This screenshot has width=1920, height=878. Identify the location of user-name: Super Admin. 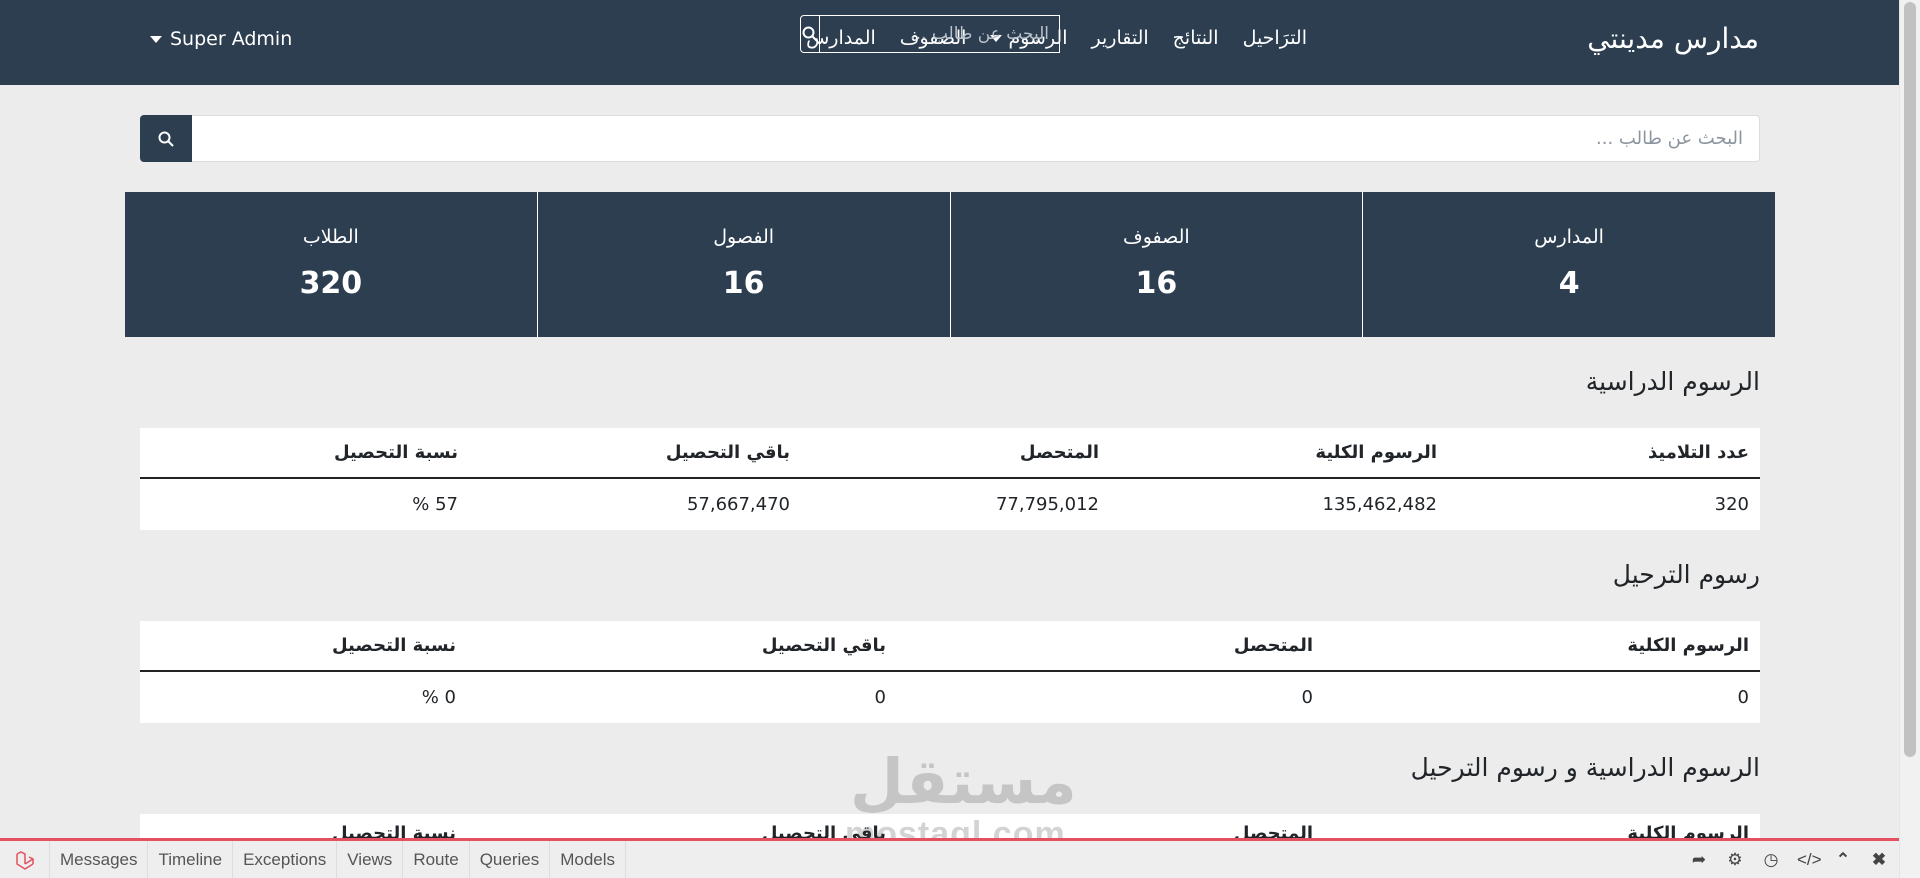
(231, 39).